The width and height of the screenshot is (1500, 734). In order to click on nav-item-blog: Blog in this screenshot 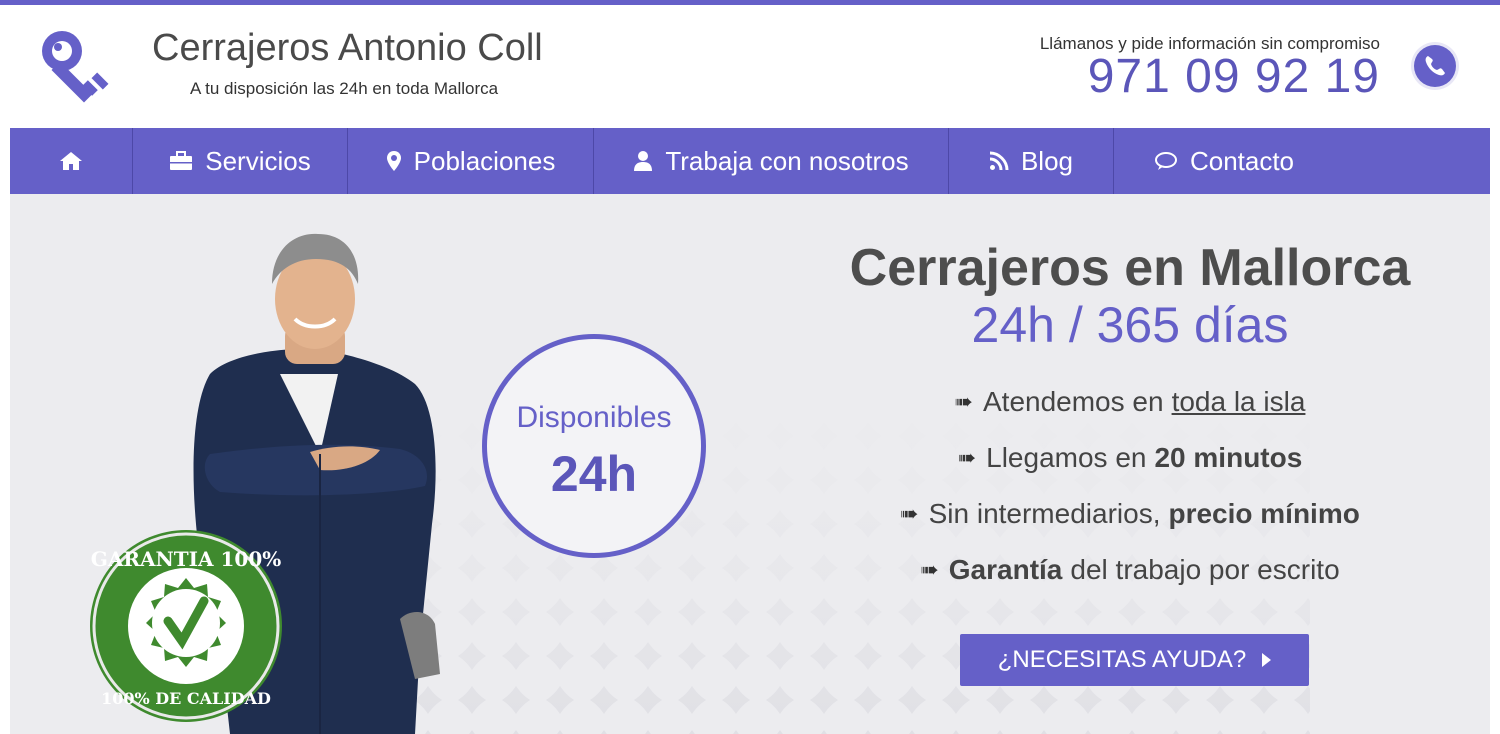, I will do `click(1031, 161)`.